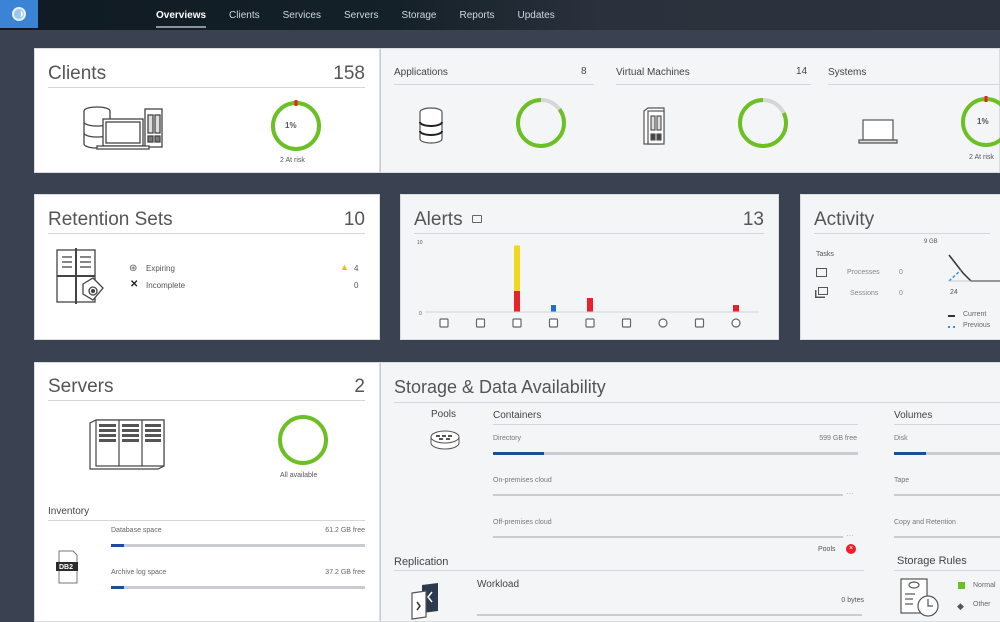  What do you see at coordinates (418, 15) in the screenshot?
I see `nav-tab-storage: Storage` at bounding box center [418, 15].